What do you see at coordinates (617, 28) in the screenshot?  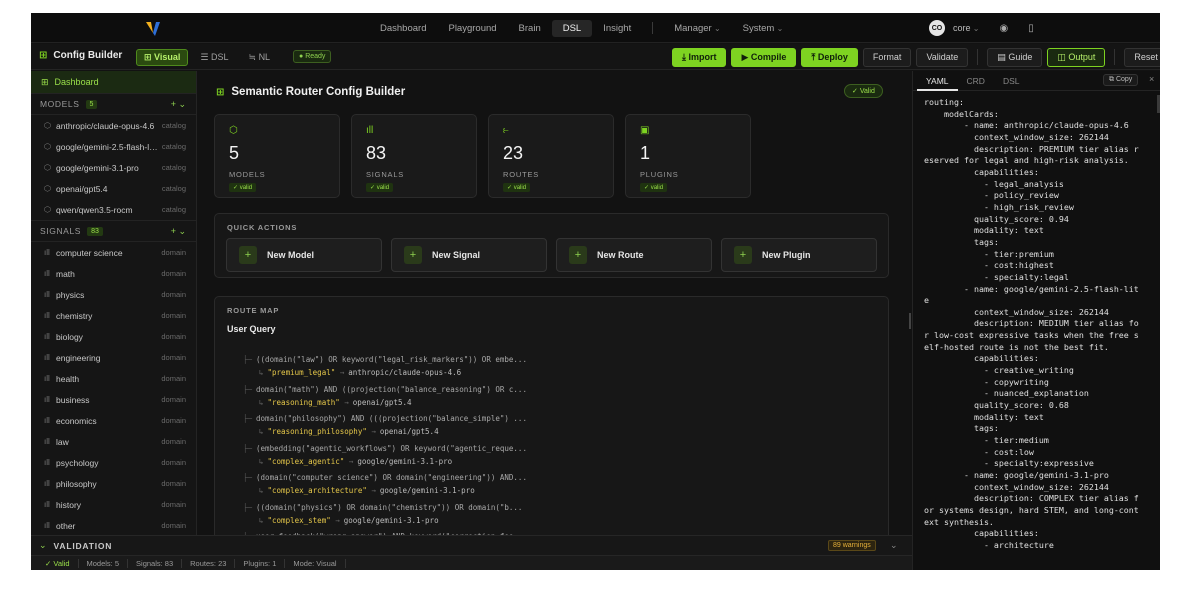 I see `nav-insight: Insight` at bounding box center [617, 28].